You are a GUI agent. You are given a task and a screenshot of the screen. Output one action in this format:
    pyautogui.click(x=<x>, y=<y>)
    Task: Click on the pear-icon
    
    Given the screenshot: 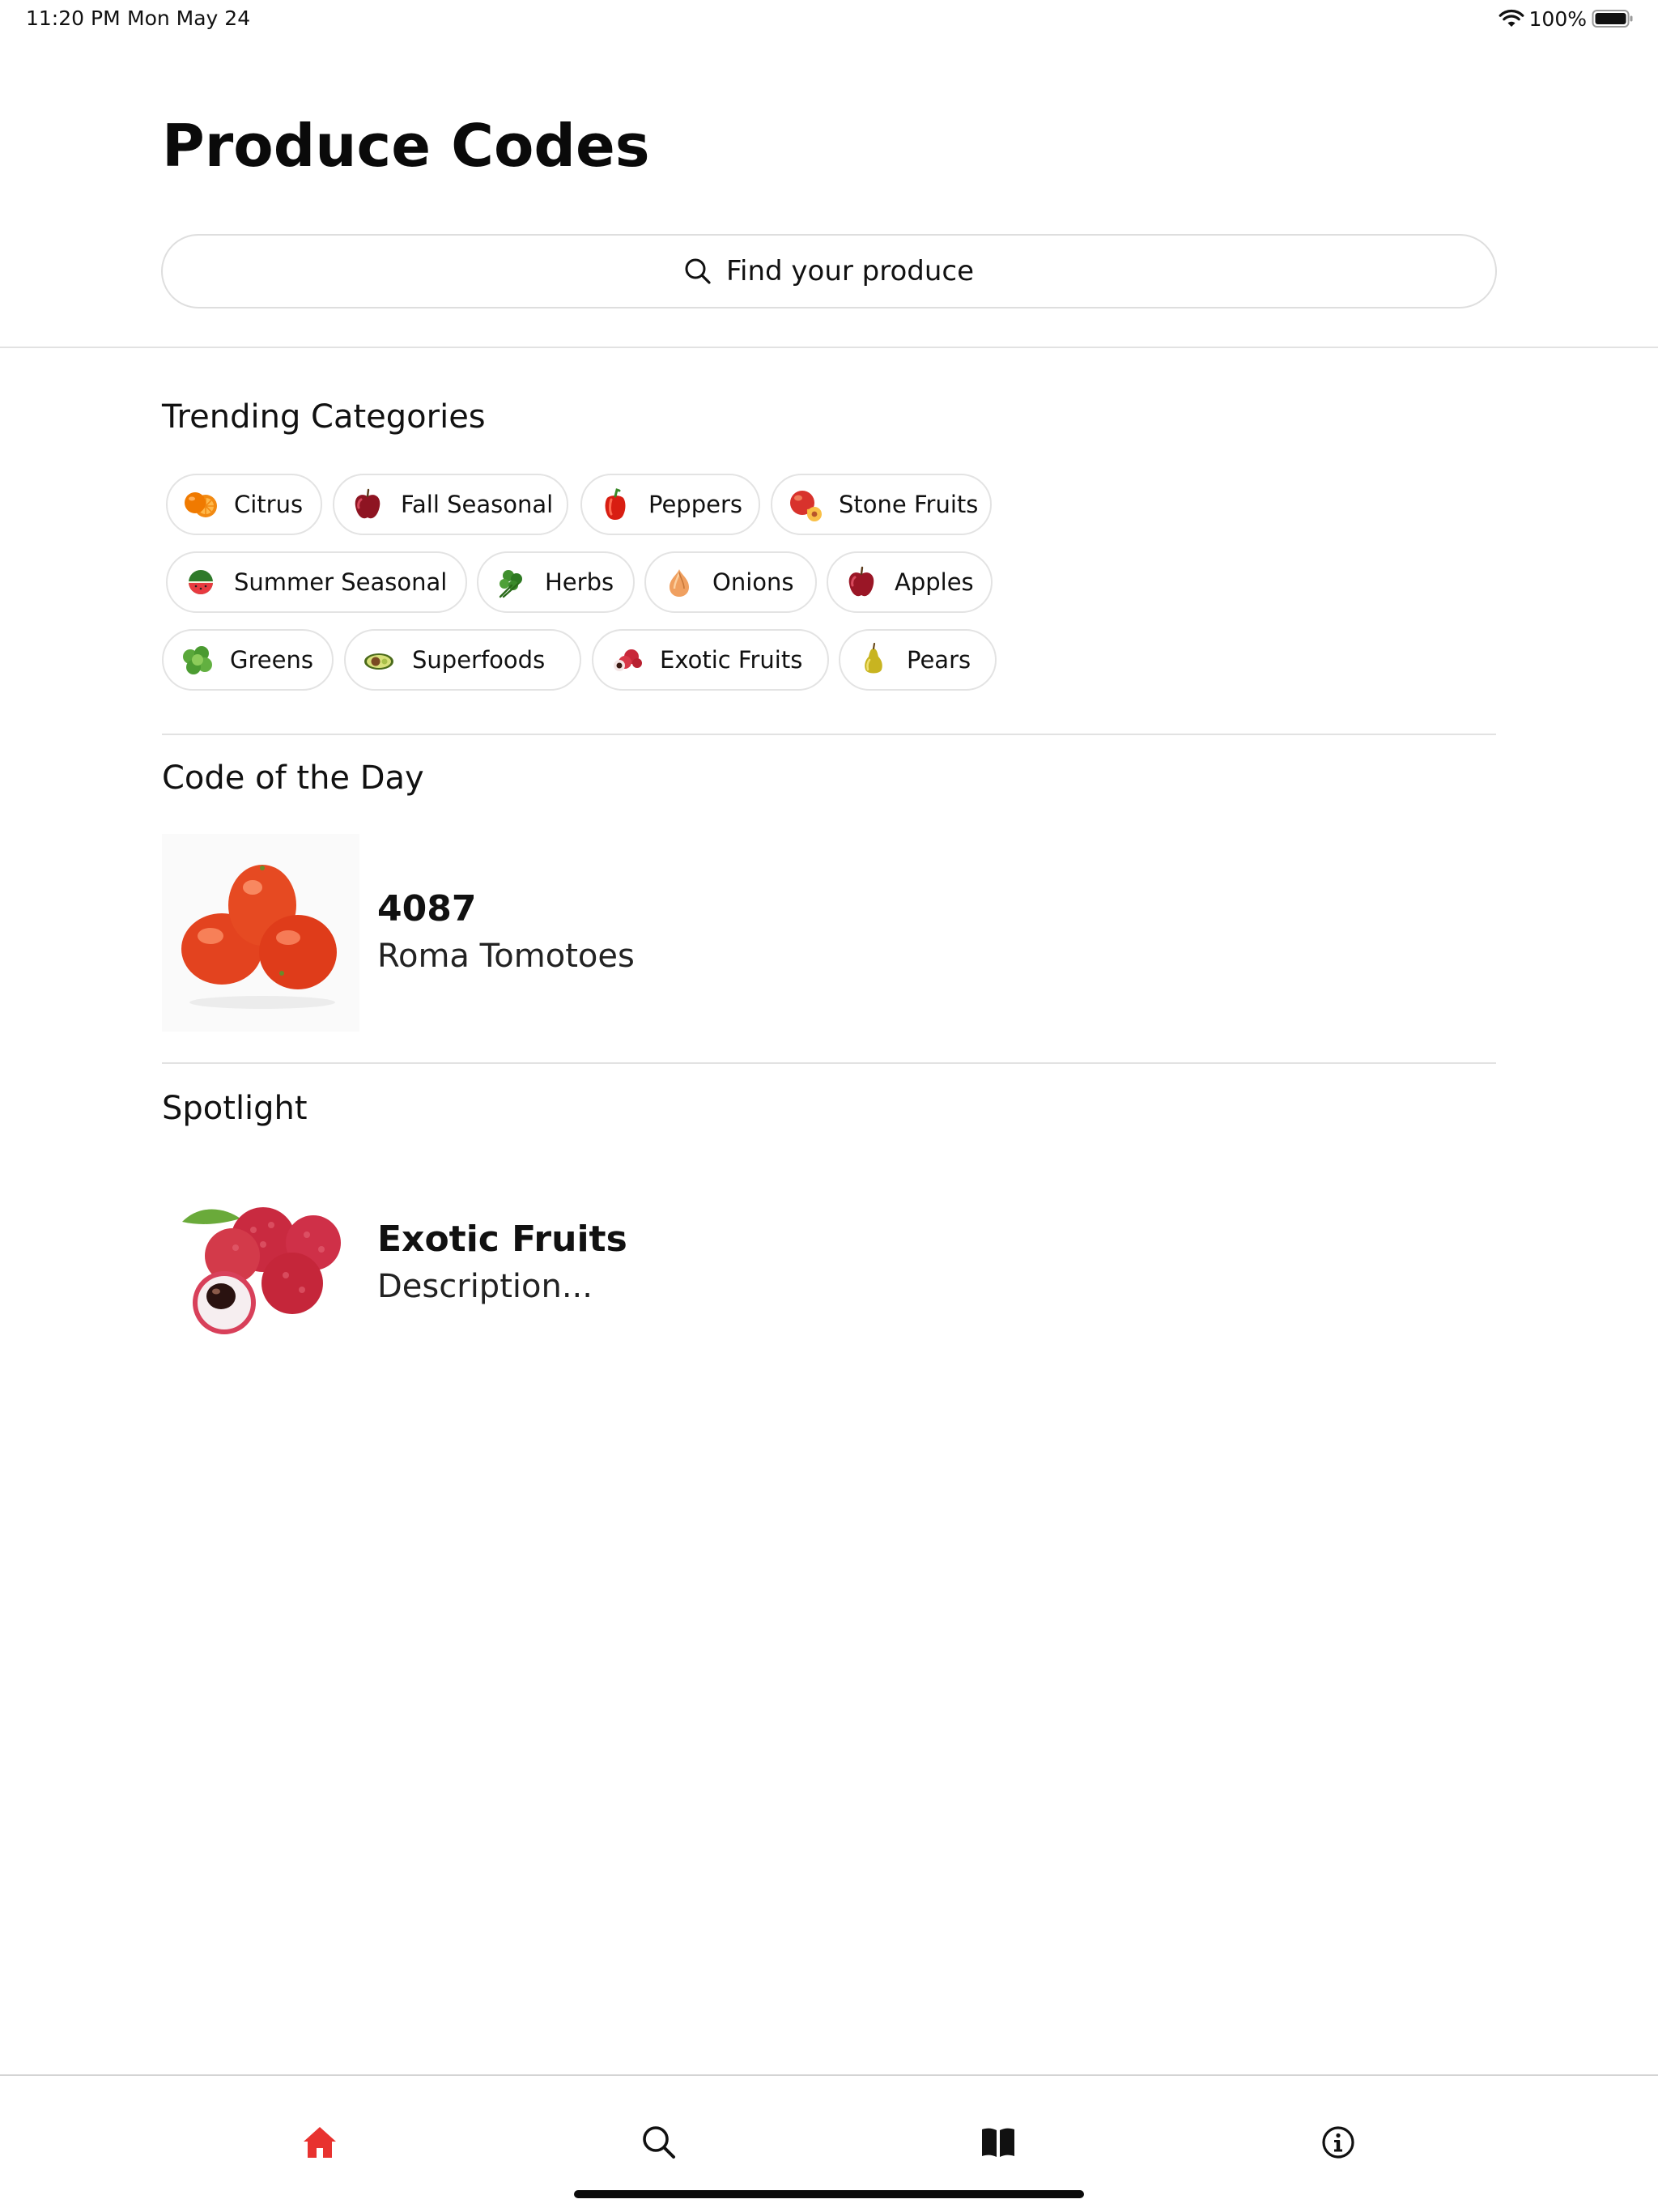 What is the action you would take?
    pyautogui.click(x=873, y=660)
    